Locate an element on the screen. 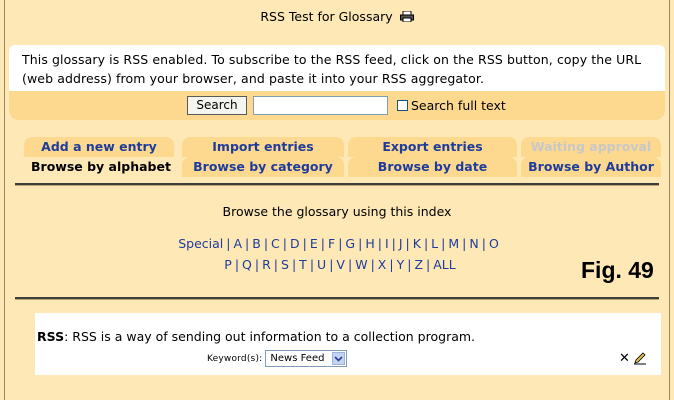 This screenshot has height=400, width=674. alphabet-link-p: P is located at coordinates (228, 264).